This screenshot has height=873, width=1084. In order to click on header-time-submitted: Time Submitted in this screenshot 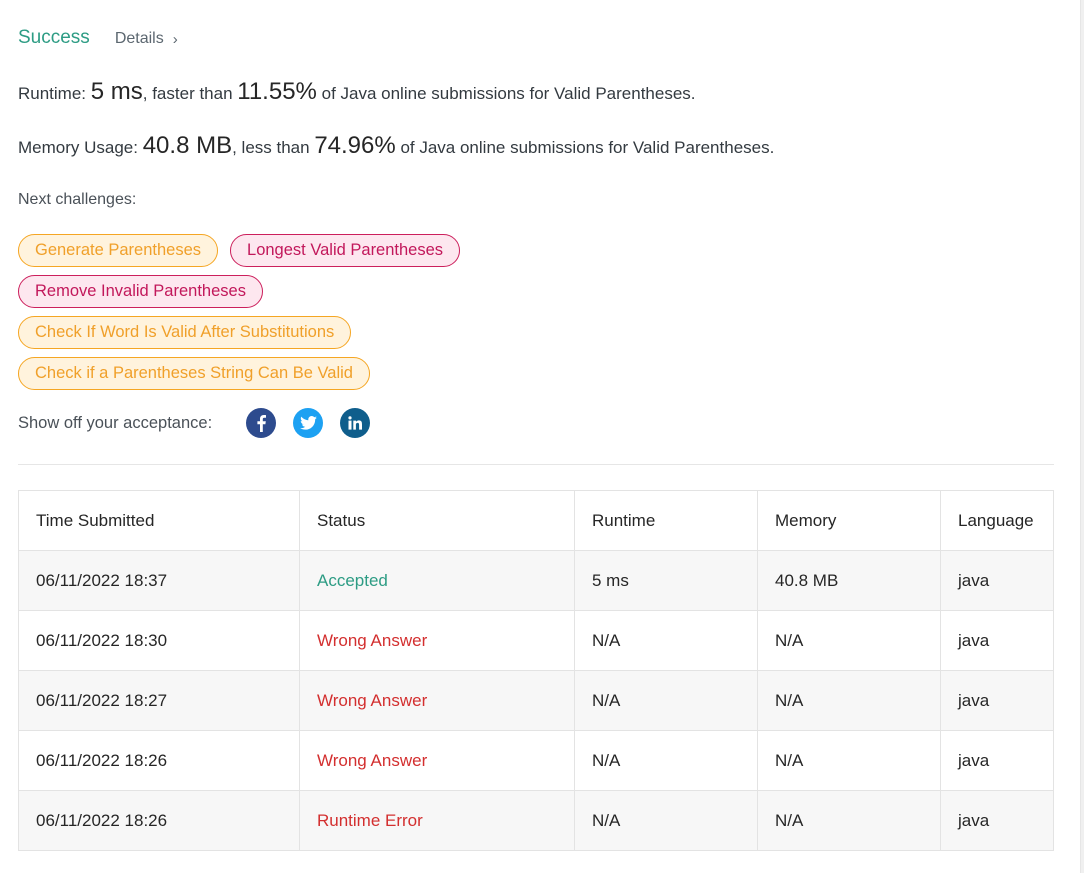, I will do `click(159, 520)`.